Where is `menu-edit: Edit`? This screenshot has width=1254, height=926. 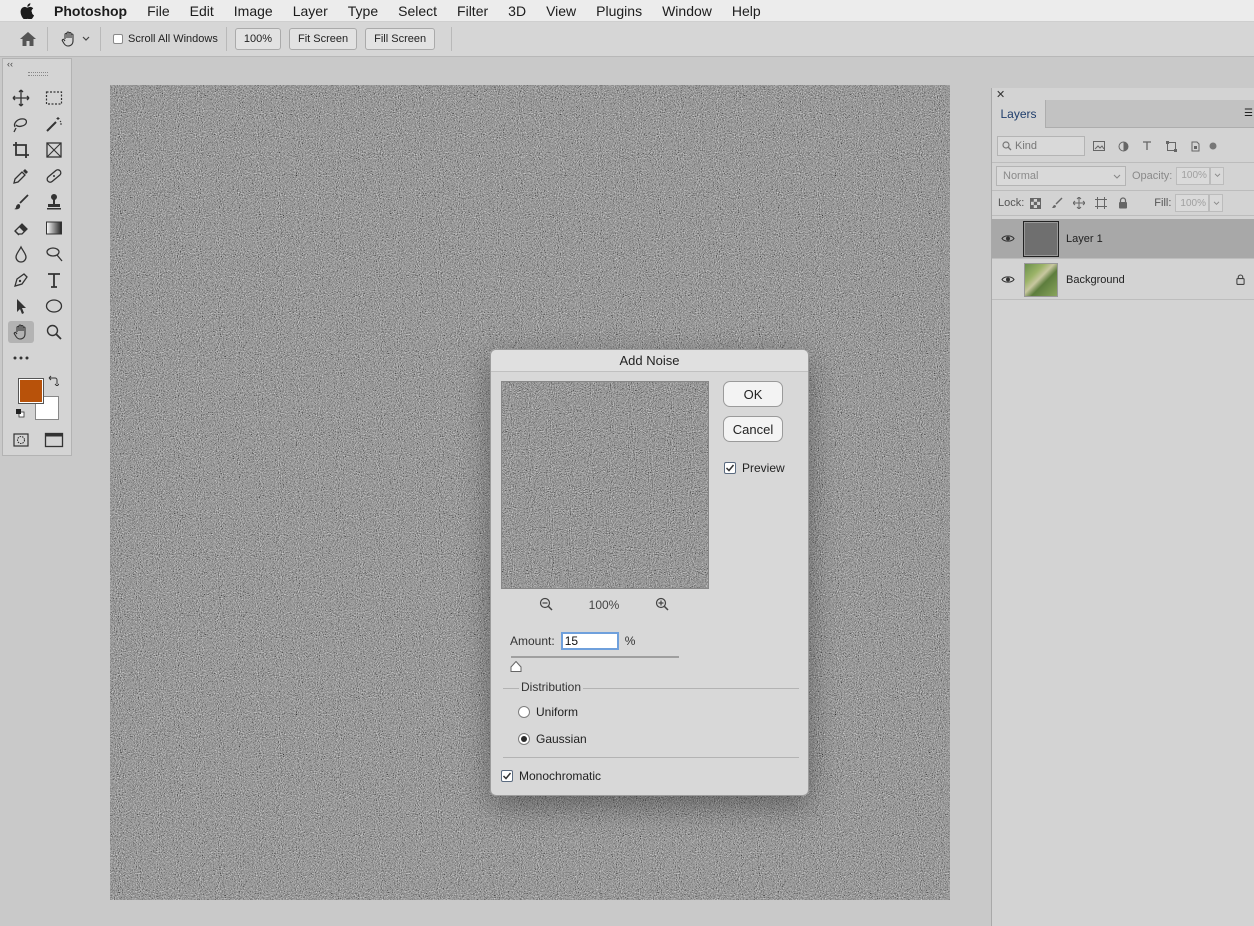
menu-edit: Edit is located at coordinates (202, 11).